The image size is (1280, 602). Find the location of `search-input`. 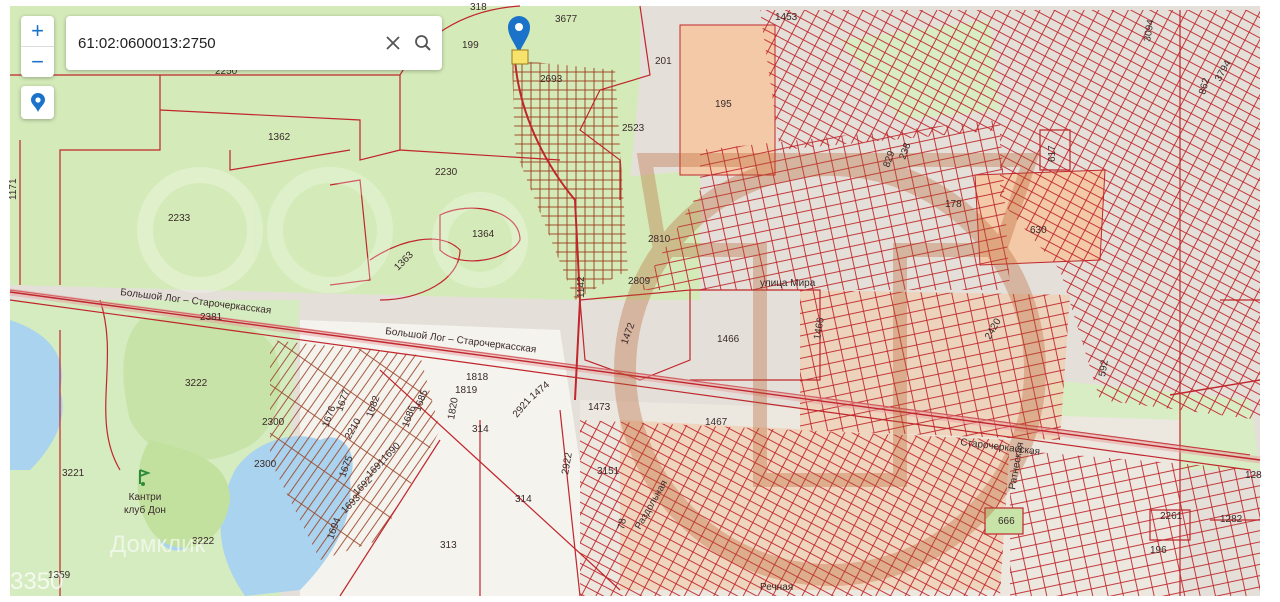

search-input is located at coordinates (228, 43).